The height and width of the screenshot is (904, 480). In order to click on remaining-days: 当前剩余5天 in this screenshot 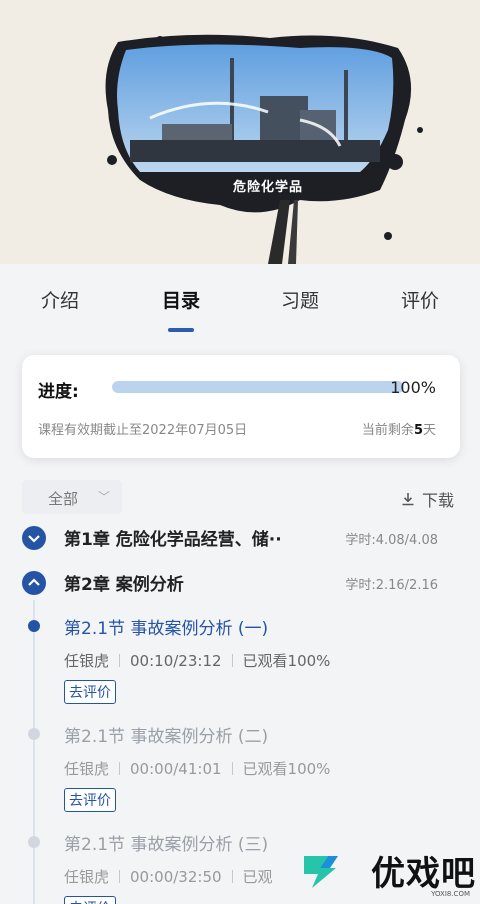, I will do `click(399, 428)`.